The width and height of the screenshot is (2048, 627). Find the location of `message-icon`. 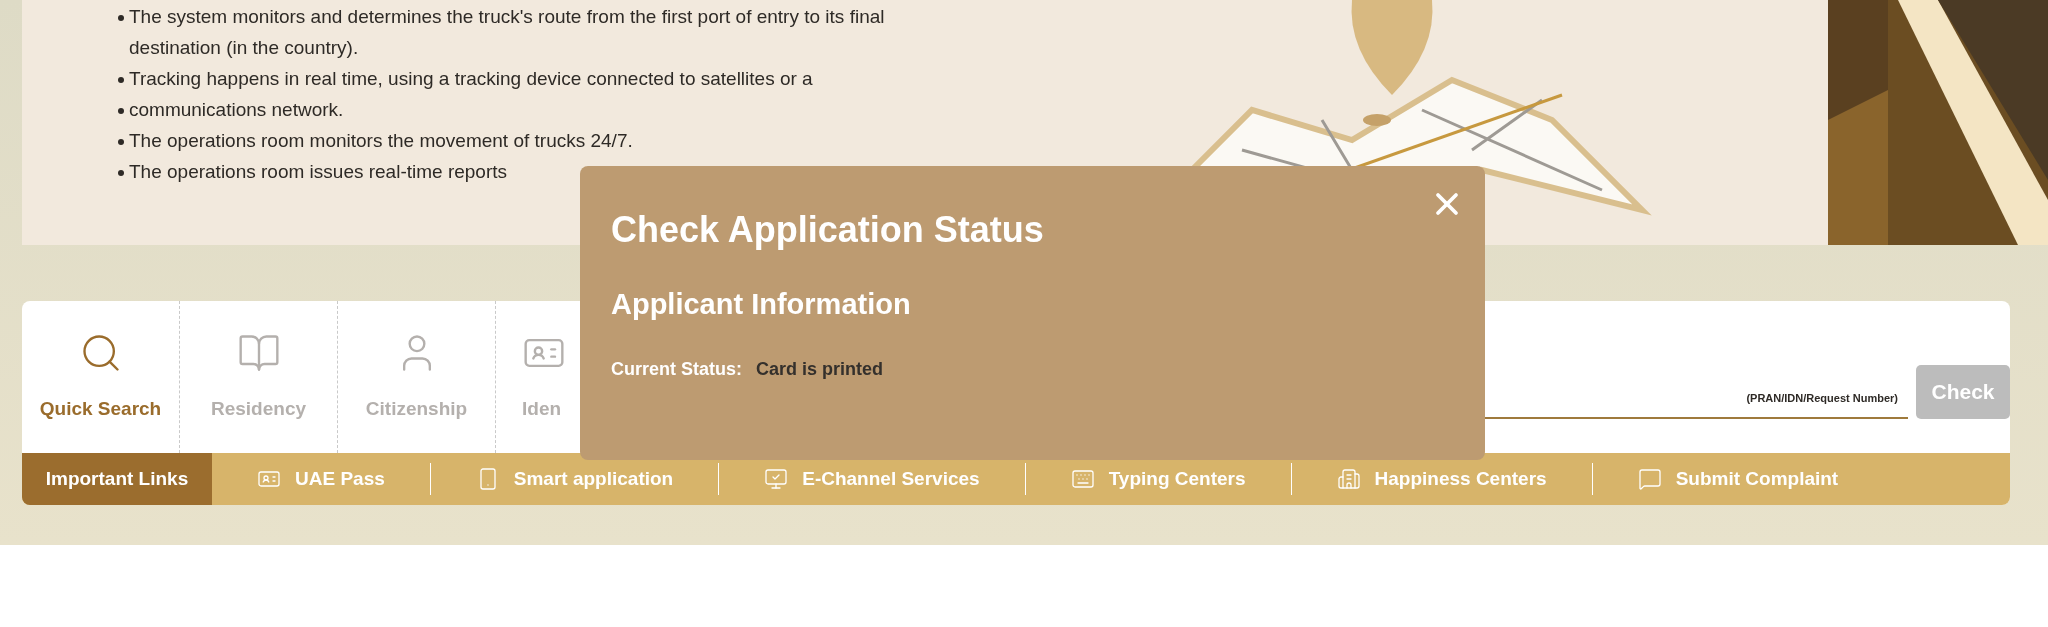

message-icon is located at coordinates (1649, 479).